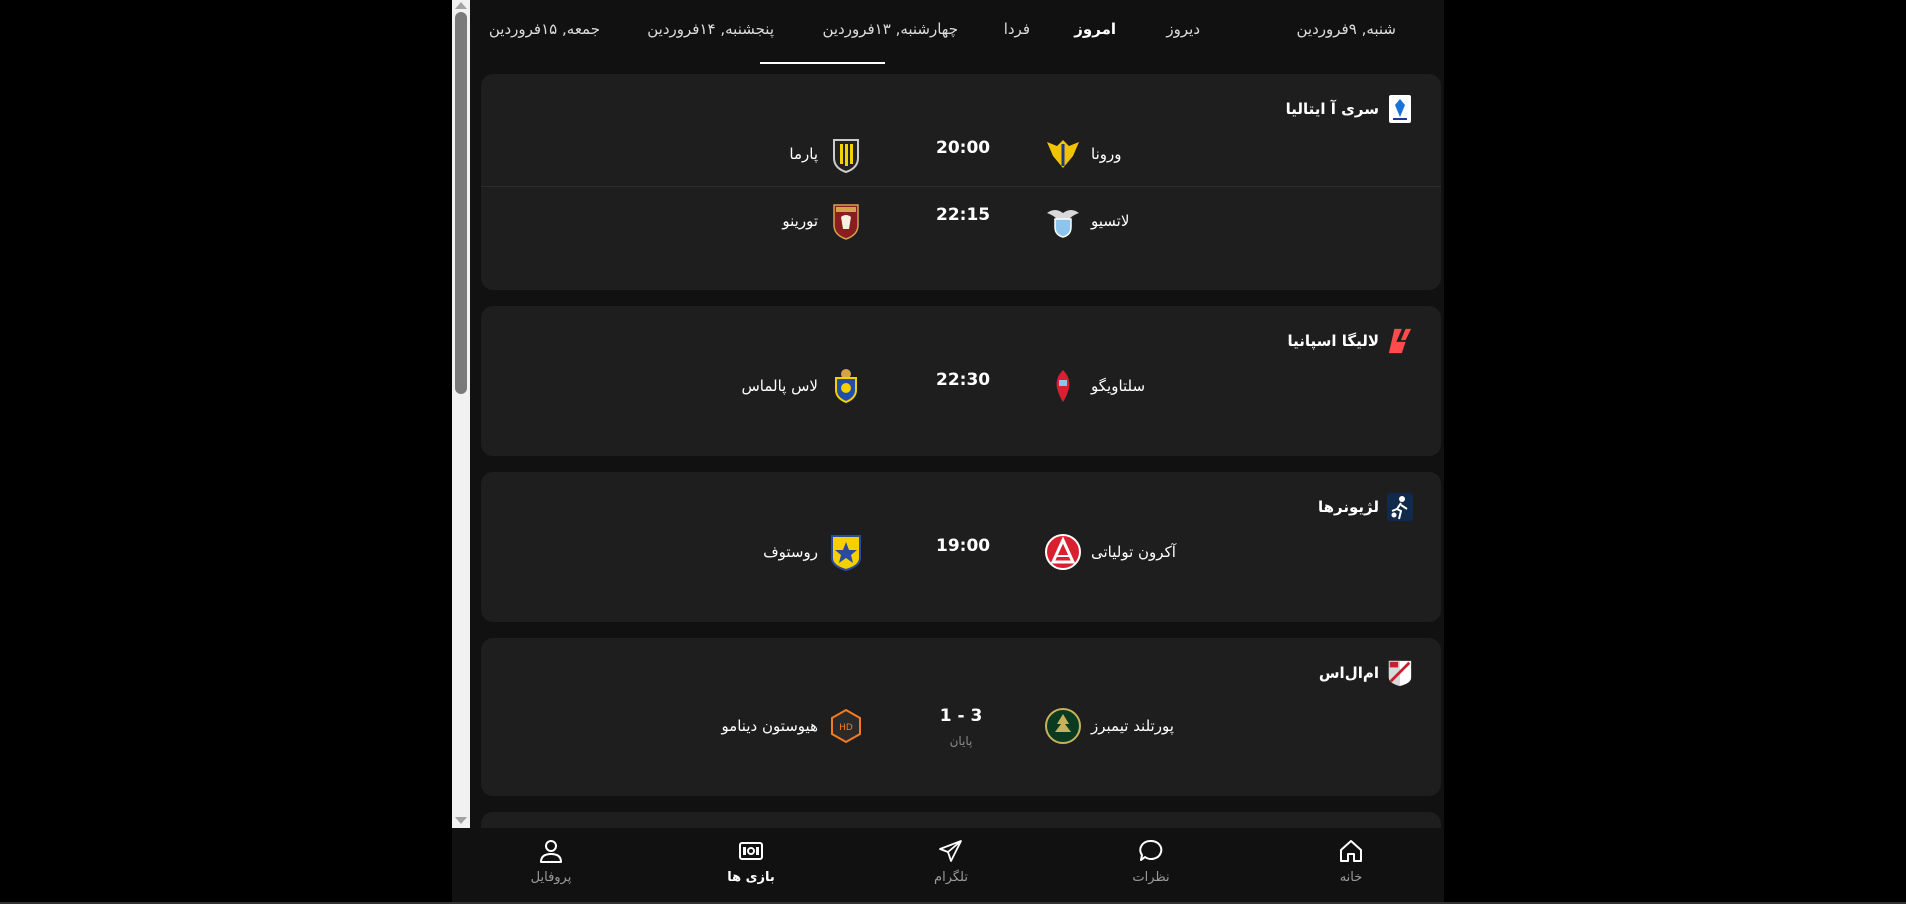  I want to click on league-card-legionnaires: لژیونرها روستوف 19:00 آکرون تولیاتی, so click(961, 547).